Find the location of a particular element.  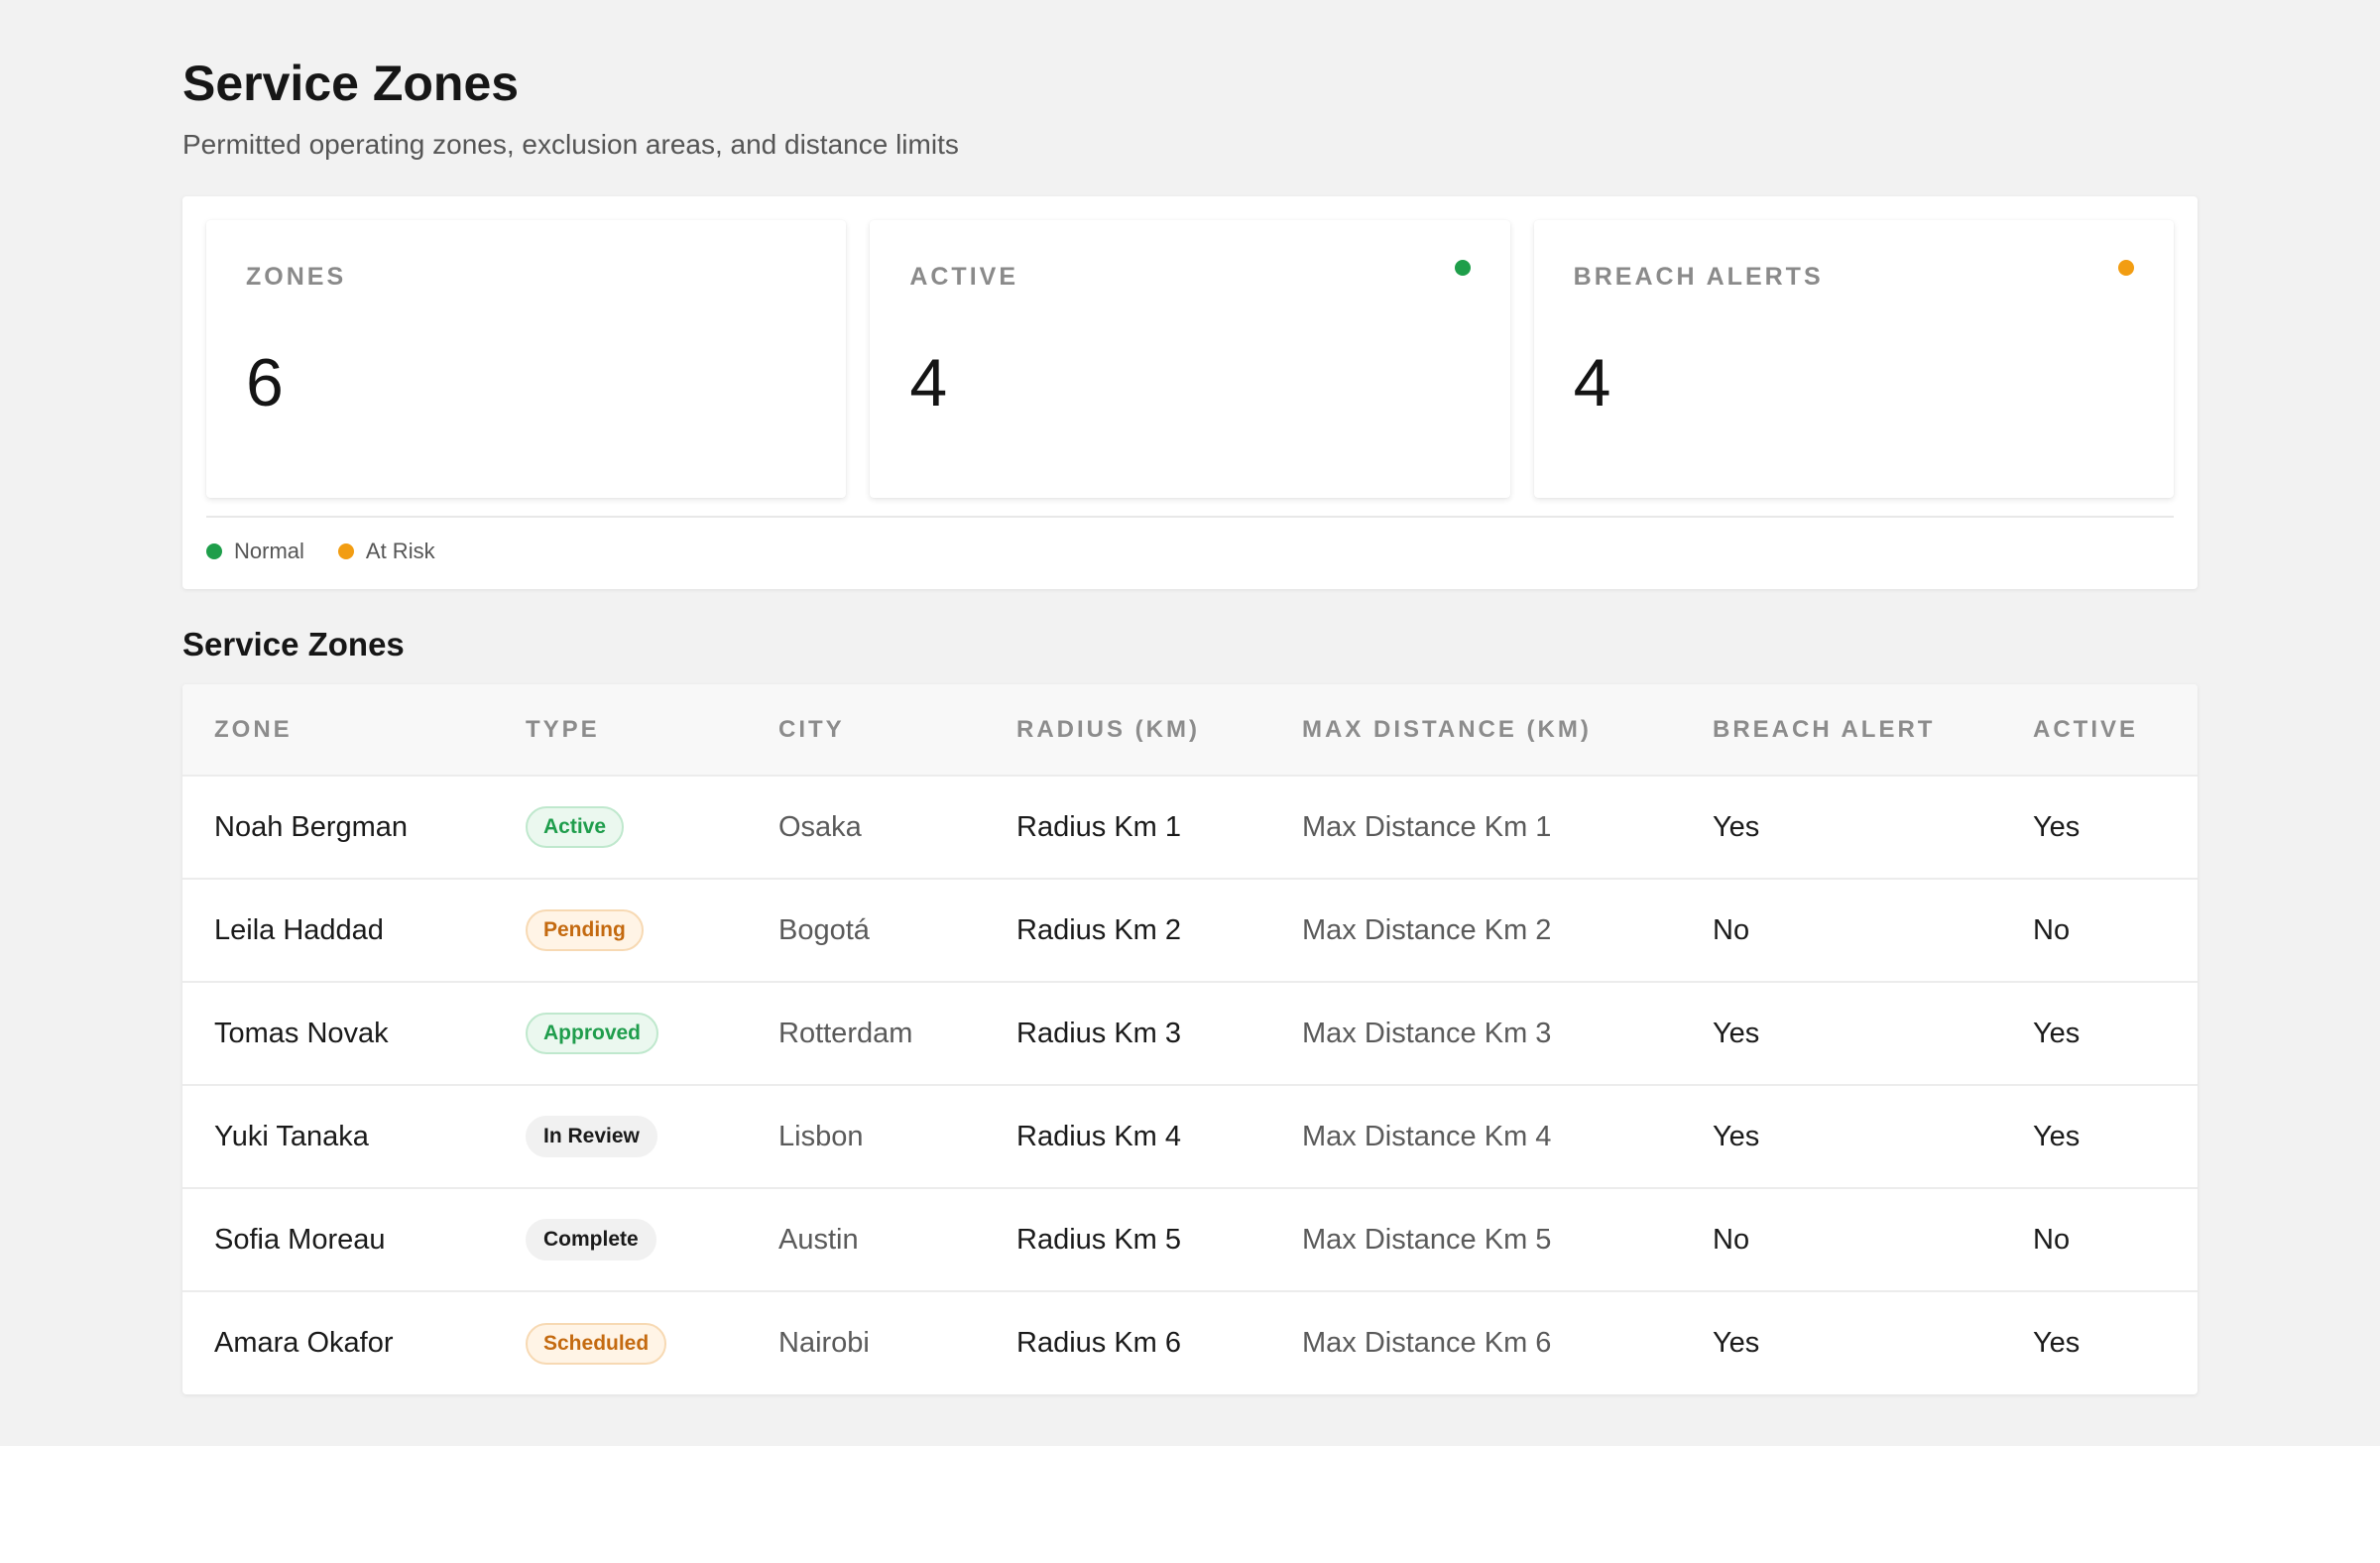

cell-max-distance: Max Distance Km 3 is located at coordinates (1427, 1033).